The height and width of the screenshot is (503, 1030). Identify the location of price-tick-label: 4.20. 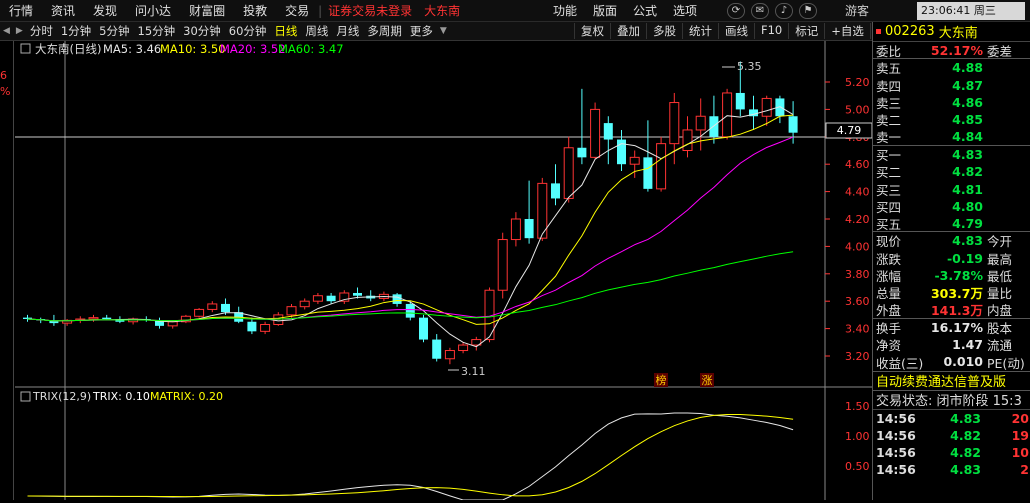
(857, 219).